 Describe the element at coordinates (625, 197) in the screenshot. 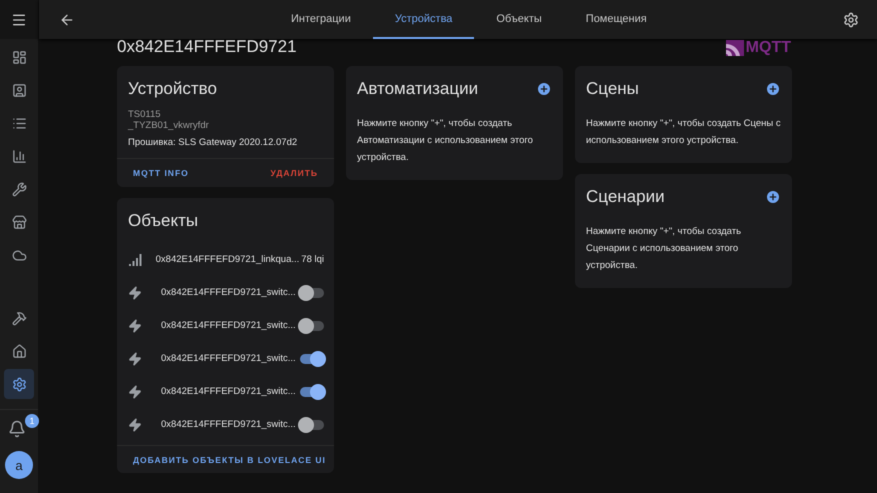

I see `card-title: Сценарии` at that location.